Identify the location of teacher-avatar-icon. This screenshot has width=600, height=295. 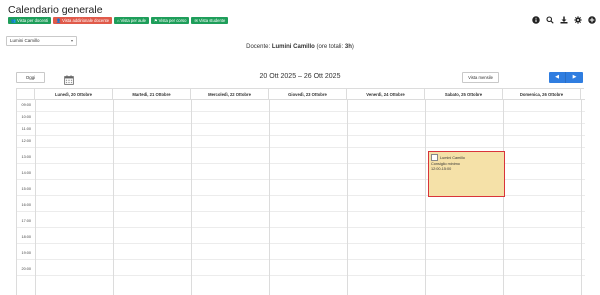
(434, 157).